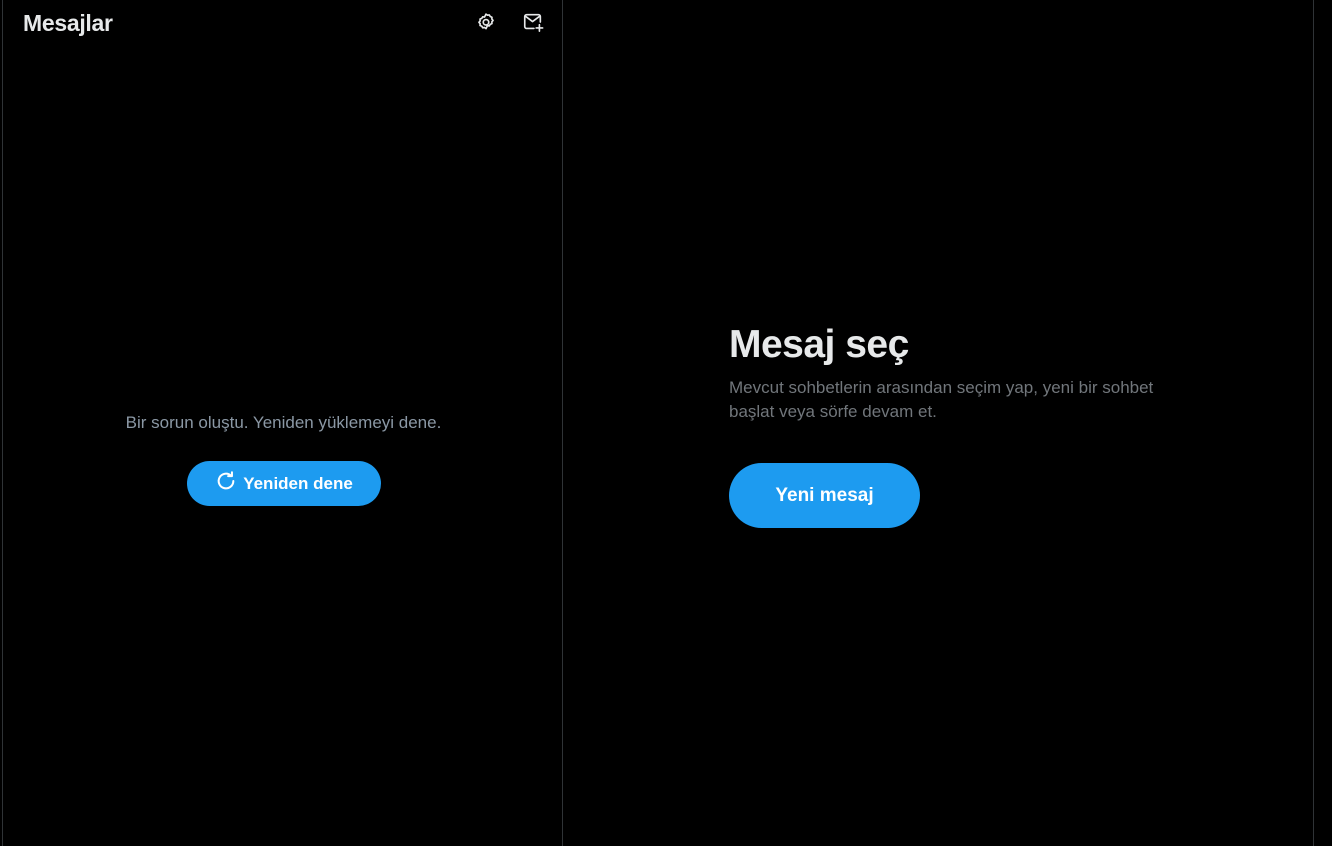  What do you see at coordinates (226, 483) in the screenshot?
I see `refresh-icon` at bounding box center [226, 483].